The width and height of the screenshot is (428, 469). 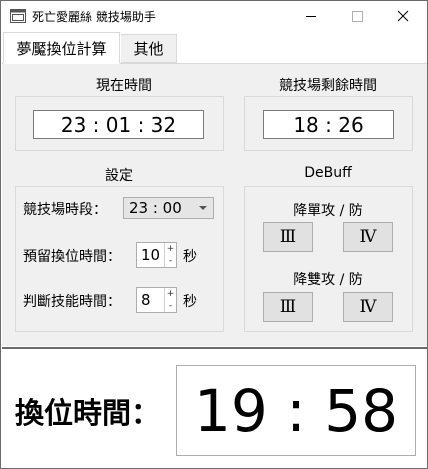 I want to click on arena-remaining-label: 競技場剩餘時間, so click(x=328, y=86).